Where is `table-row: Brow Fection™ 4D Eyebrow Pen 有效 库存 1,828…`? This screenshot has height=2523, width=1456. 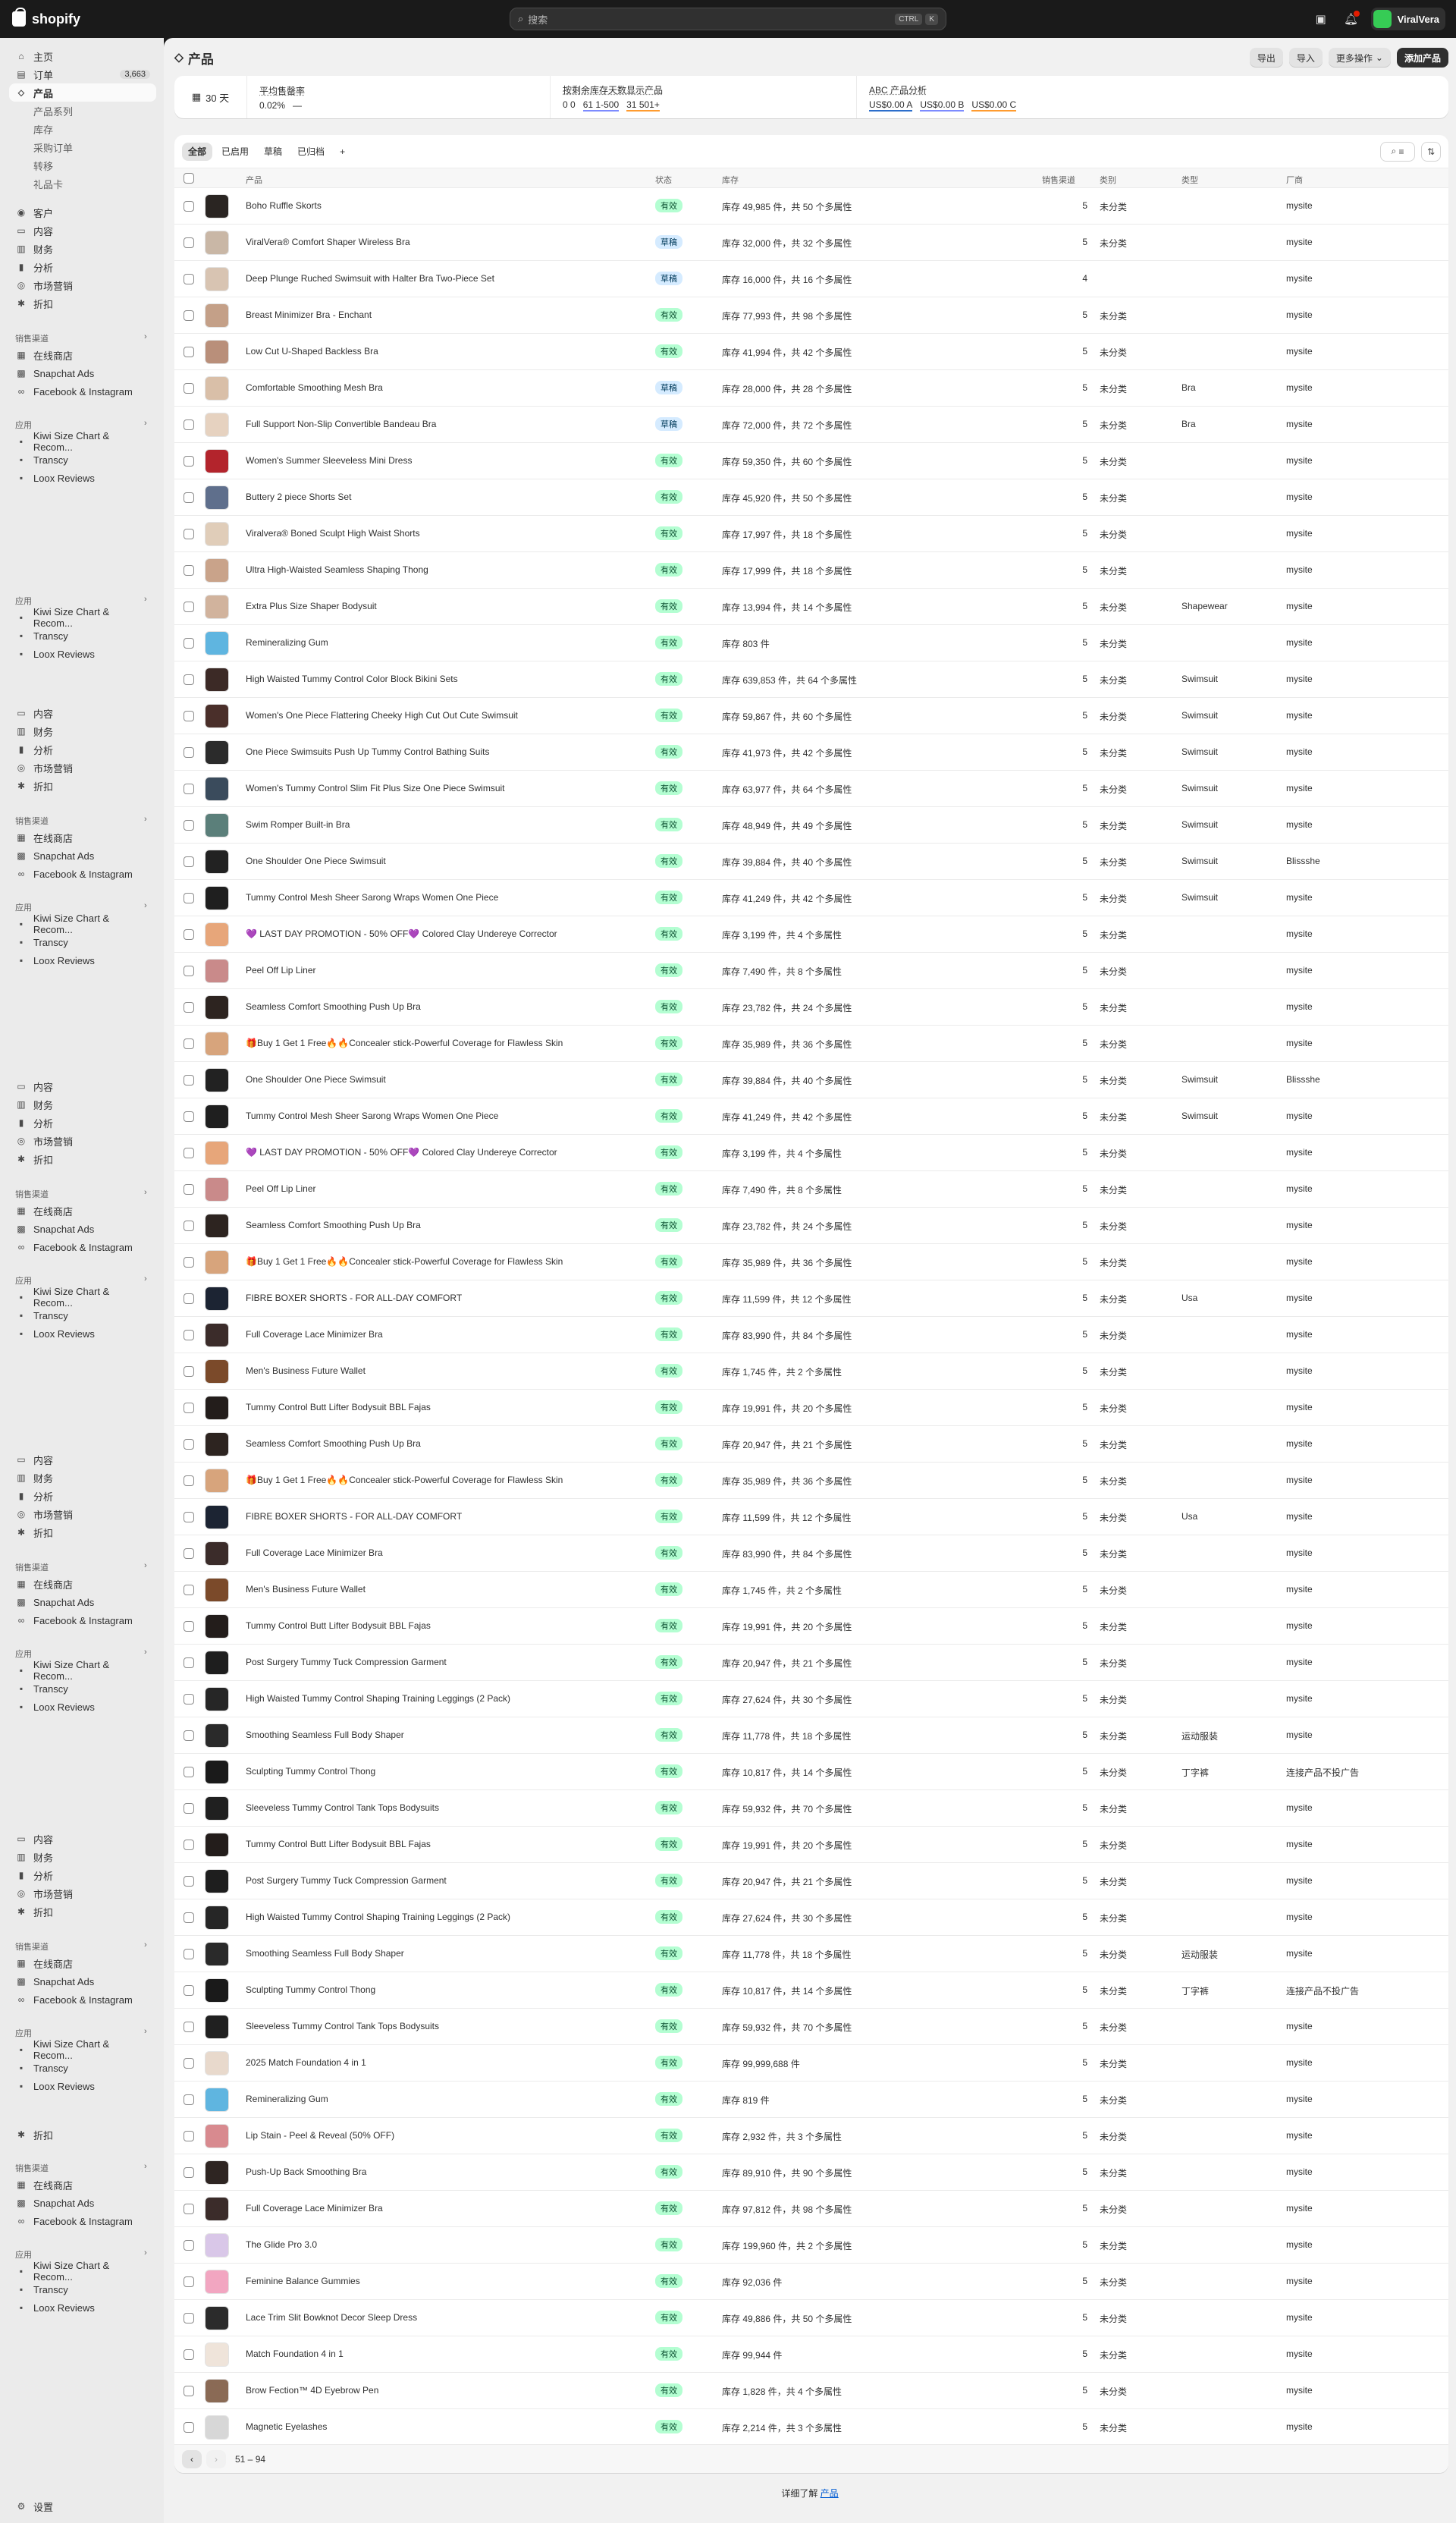 table-row: Brow Fection™ 4D Eyebrow Pen 有效 库存 1,828… is located at coordinates (811, 2391).